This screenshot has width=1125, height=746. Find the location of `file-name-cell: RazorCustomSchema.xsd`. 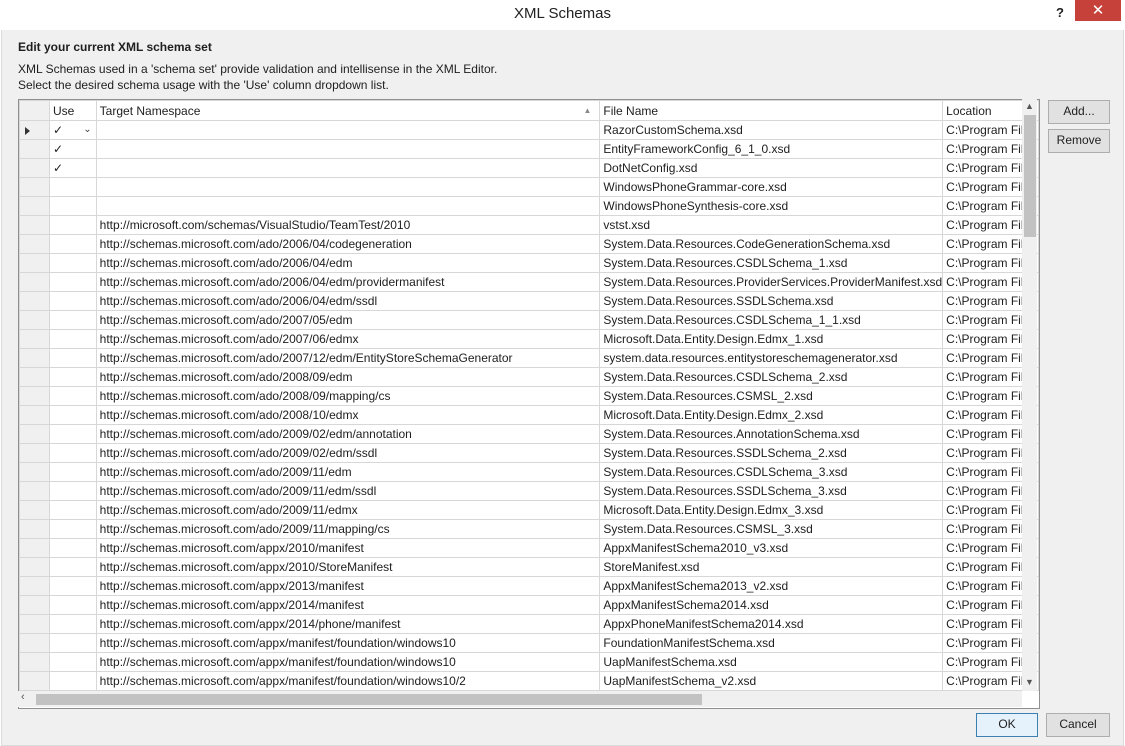

file-name-cell: RazorCustomSchema.xsd is located at coordinates (771, 130).